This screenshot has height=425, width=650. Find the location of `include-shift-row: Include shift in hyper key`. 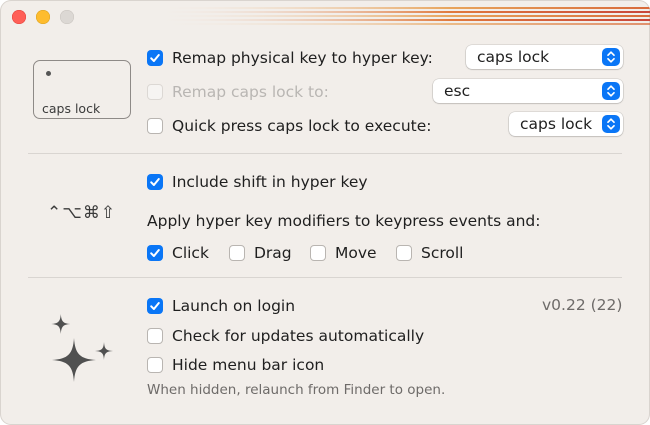

include-shift-row: Include shift in hyper key is located at coordinates (257, 182).